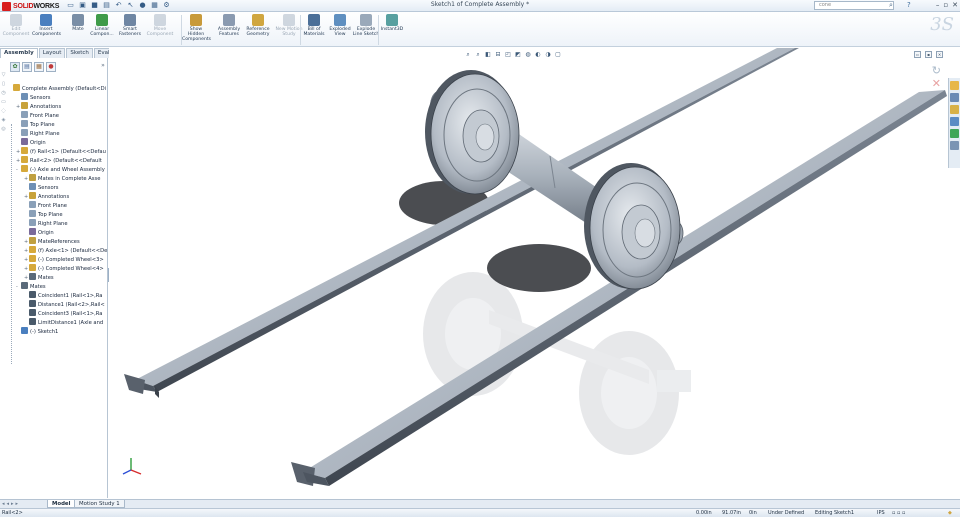  I want to click on tree-item: Coincident3 (Rail<1>,Ra, so click(58, 313).